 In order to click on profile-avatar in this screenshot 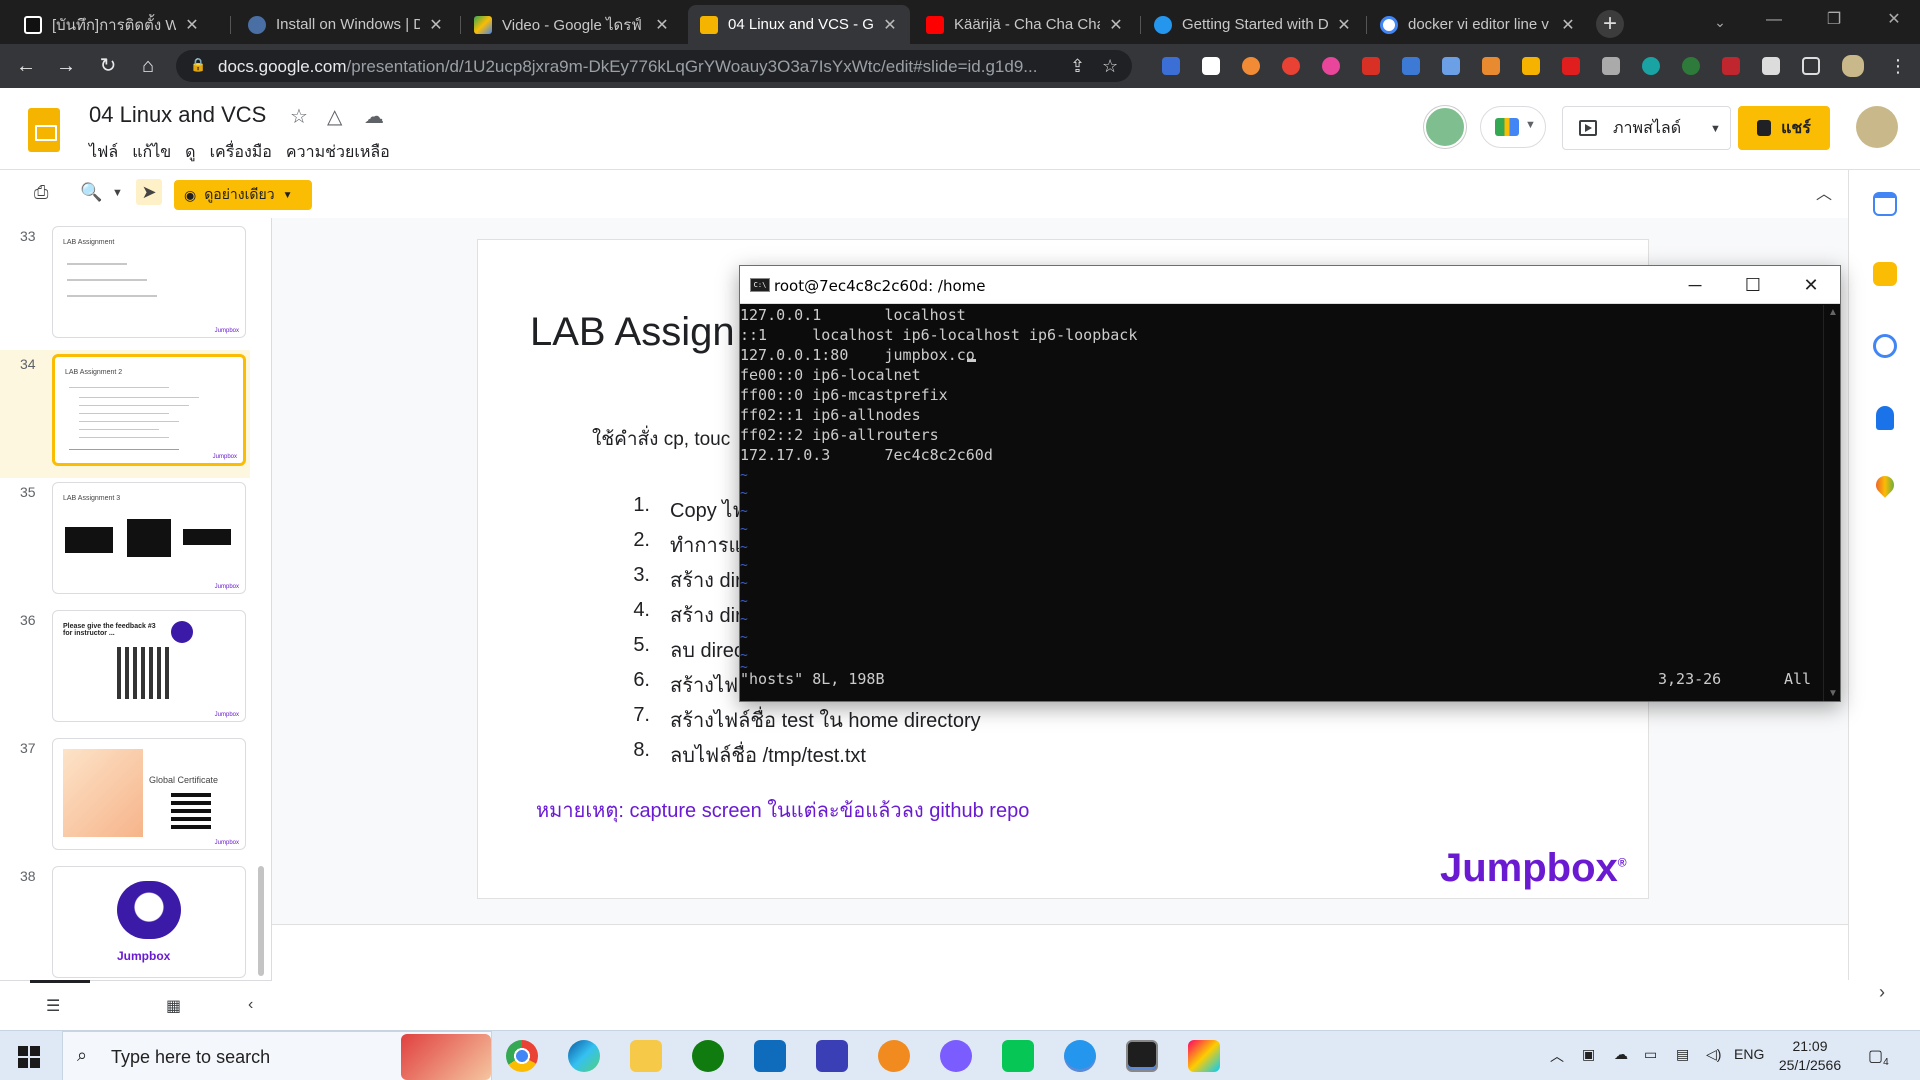, I will do `click(1853, 66)`.